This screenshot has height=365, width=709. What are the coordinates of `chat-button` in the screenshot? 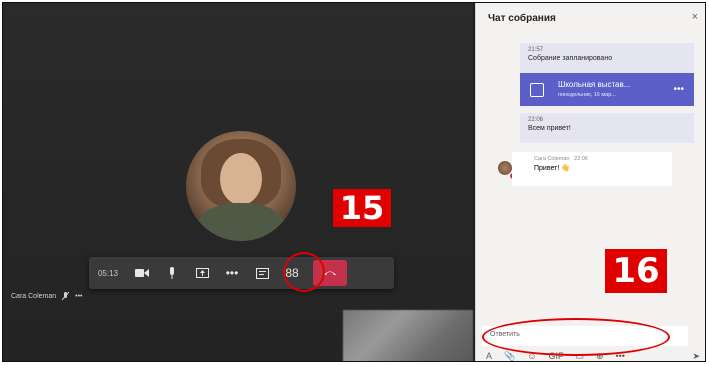 It's located at (262, 273).